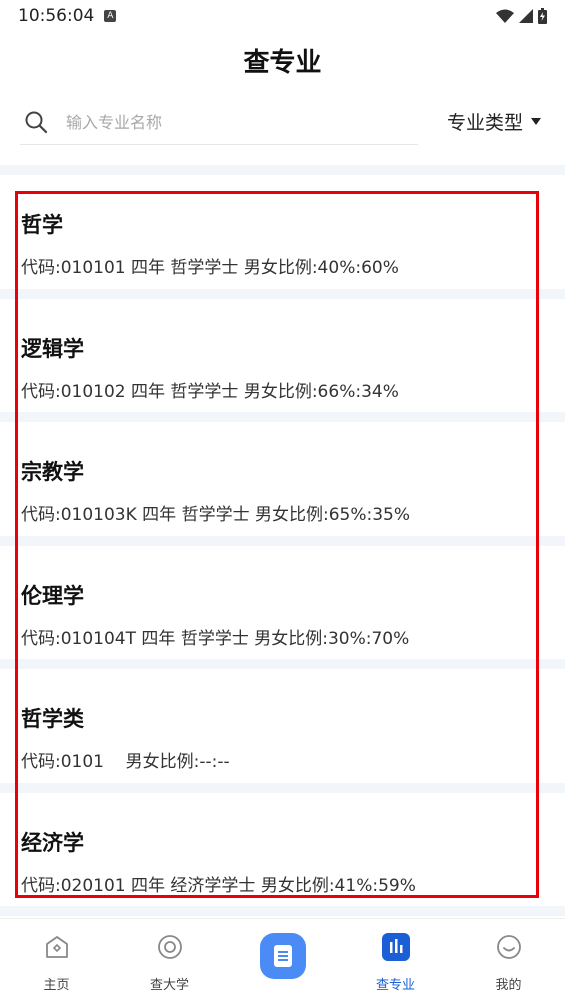 This screenshot has height=1005, width=565. I want to click on list-item: 逻辑学 代码:010102 四年 哲学学士 男女比例:66%:34%, so click(282, 356).